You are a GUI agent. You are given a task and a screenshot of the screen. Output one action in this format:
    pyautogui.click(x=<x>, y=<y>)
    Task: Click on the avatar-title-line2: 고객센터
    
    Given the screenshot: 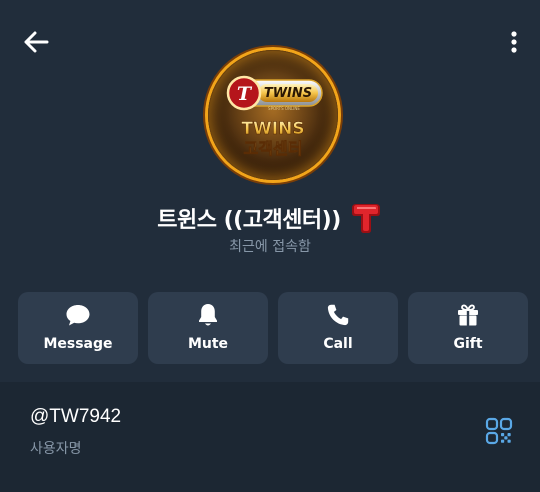 What is the action you would take?
    pyautogui.click(x=273, y=148)
    